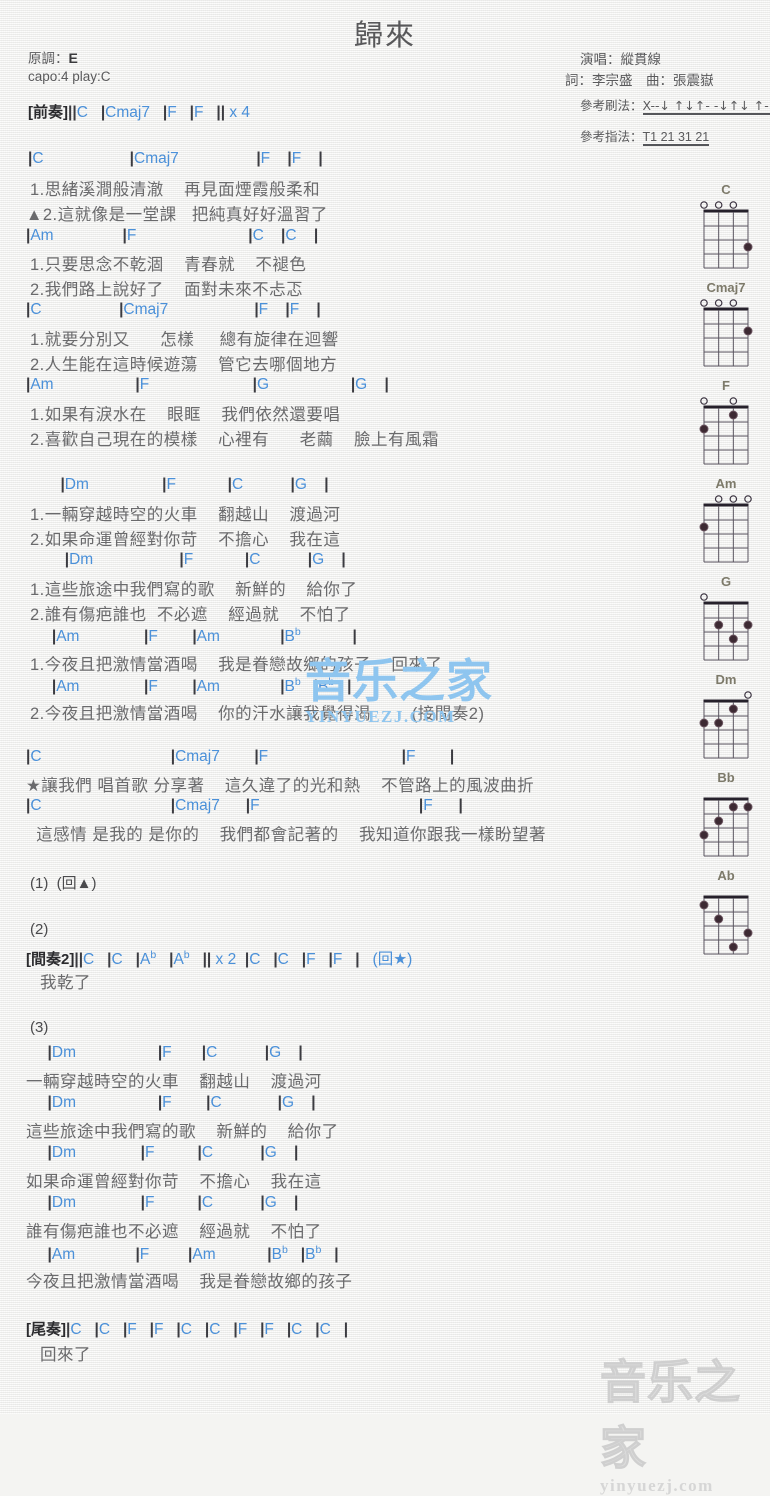 The width and height of the screenshot is (770, 1496). What do you see at coordinates (726, 287) in the screenshot?
I see `chord-diagram-name: Cmaj7` at bounding box center [726, 287].